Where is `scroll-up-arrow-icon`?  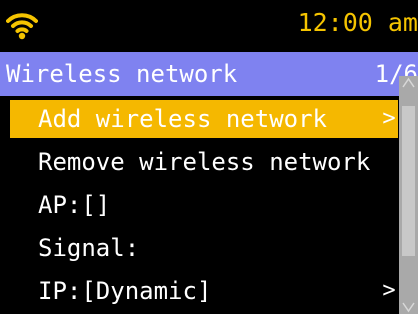
scroll-up-arrow-icon is located at coordinates (408, 83).